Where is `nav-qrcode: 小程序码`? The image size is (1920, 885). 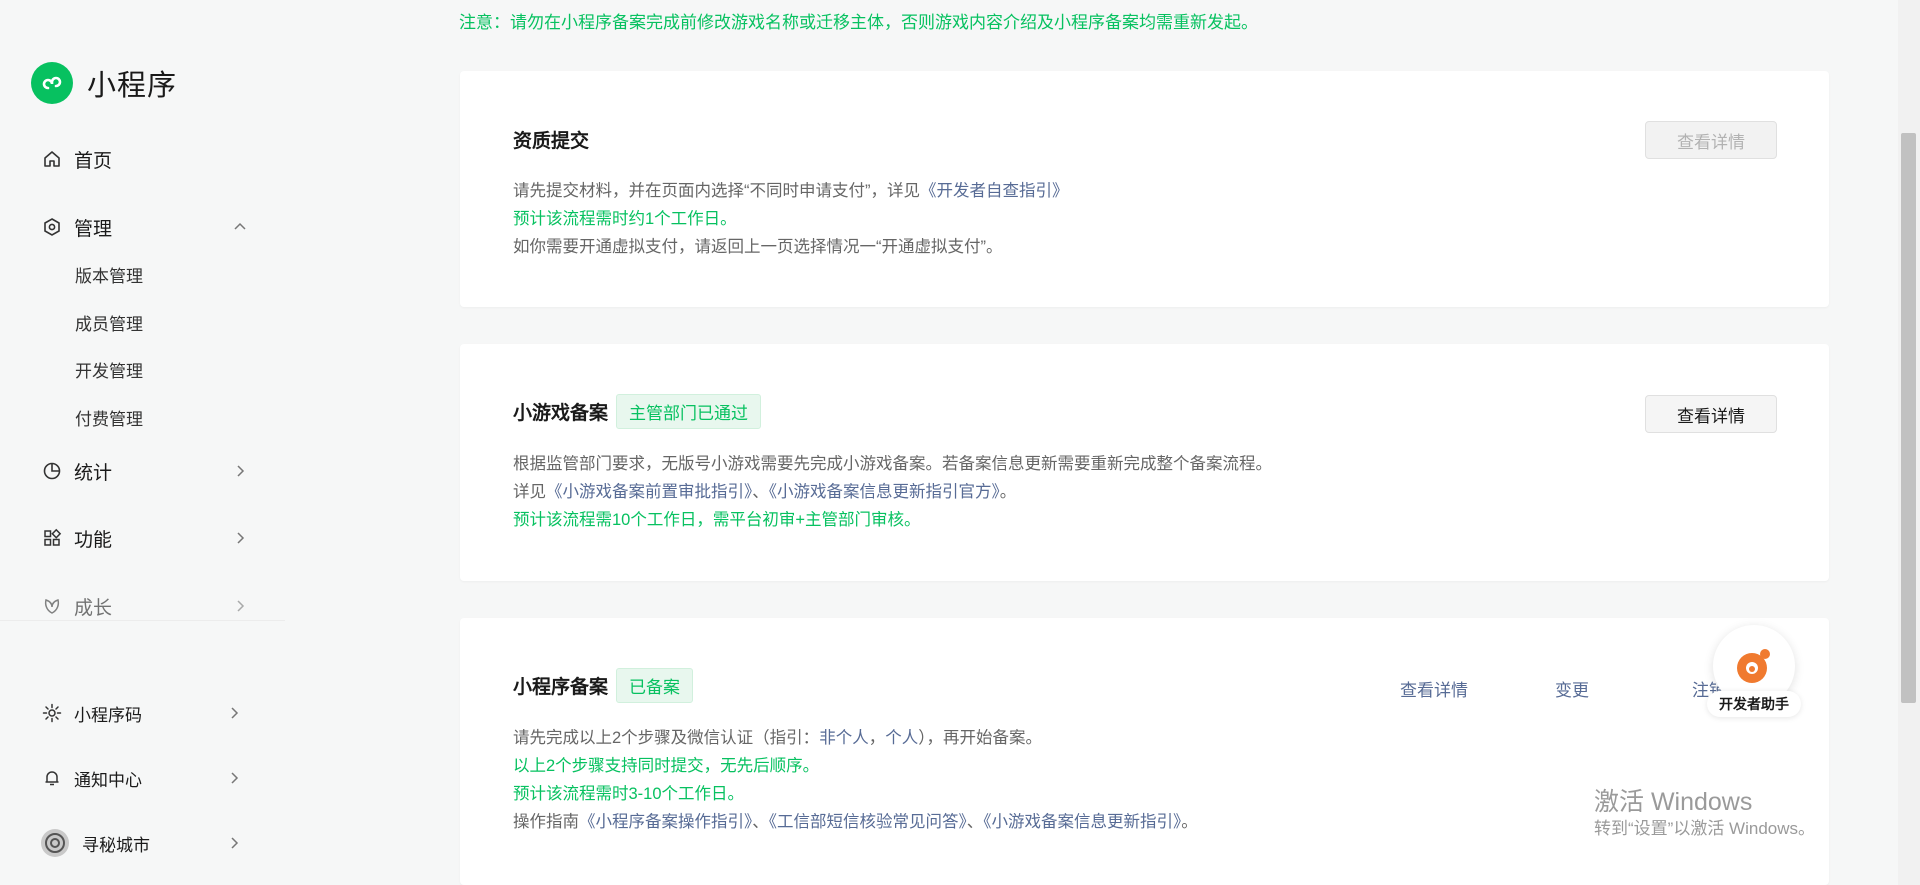
nav-qrcode: 小程序码 is located at coordinates (145, 713).